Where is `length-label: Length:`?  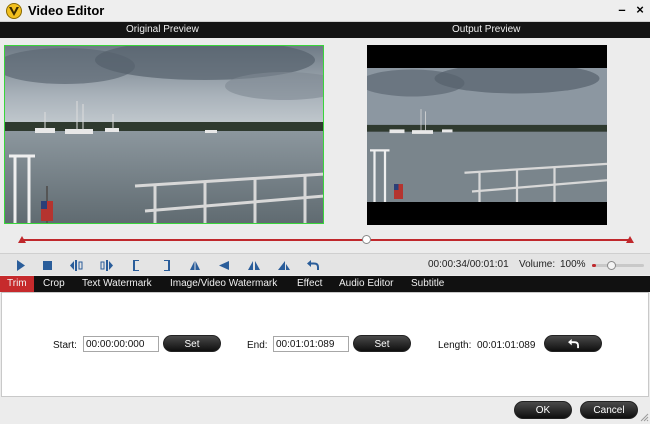 length-label: Length: is located at coordinates (455, 345).